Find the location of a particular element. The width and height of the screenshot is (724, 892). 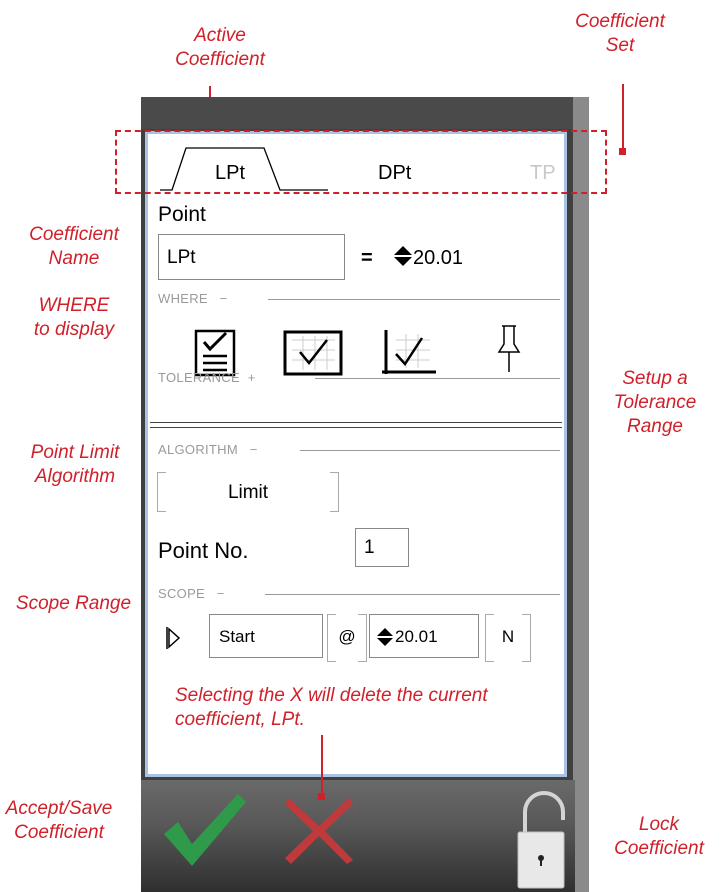

play-triangle-icon is located at coordinates (173, 638).